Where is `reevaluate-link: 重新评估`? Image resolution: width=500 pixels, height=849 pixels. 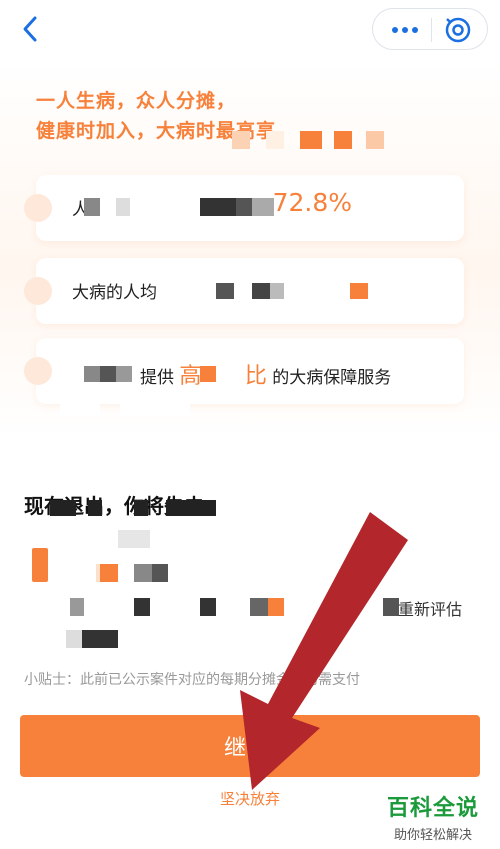 reevaluate-link: 重新评估 is located at coordinates (430, 608).